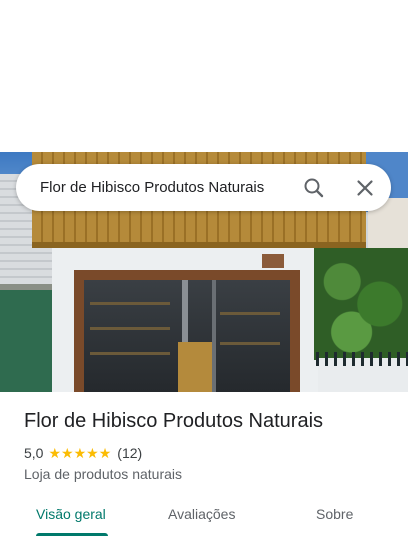 Image resolution: width=408 pixels, height=544 pixels. What do you see at coordinates (362, 359) in the screenshot?
I see `railing` at bounding box center [362, 359].